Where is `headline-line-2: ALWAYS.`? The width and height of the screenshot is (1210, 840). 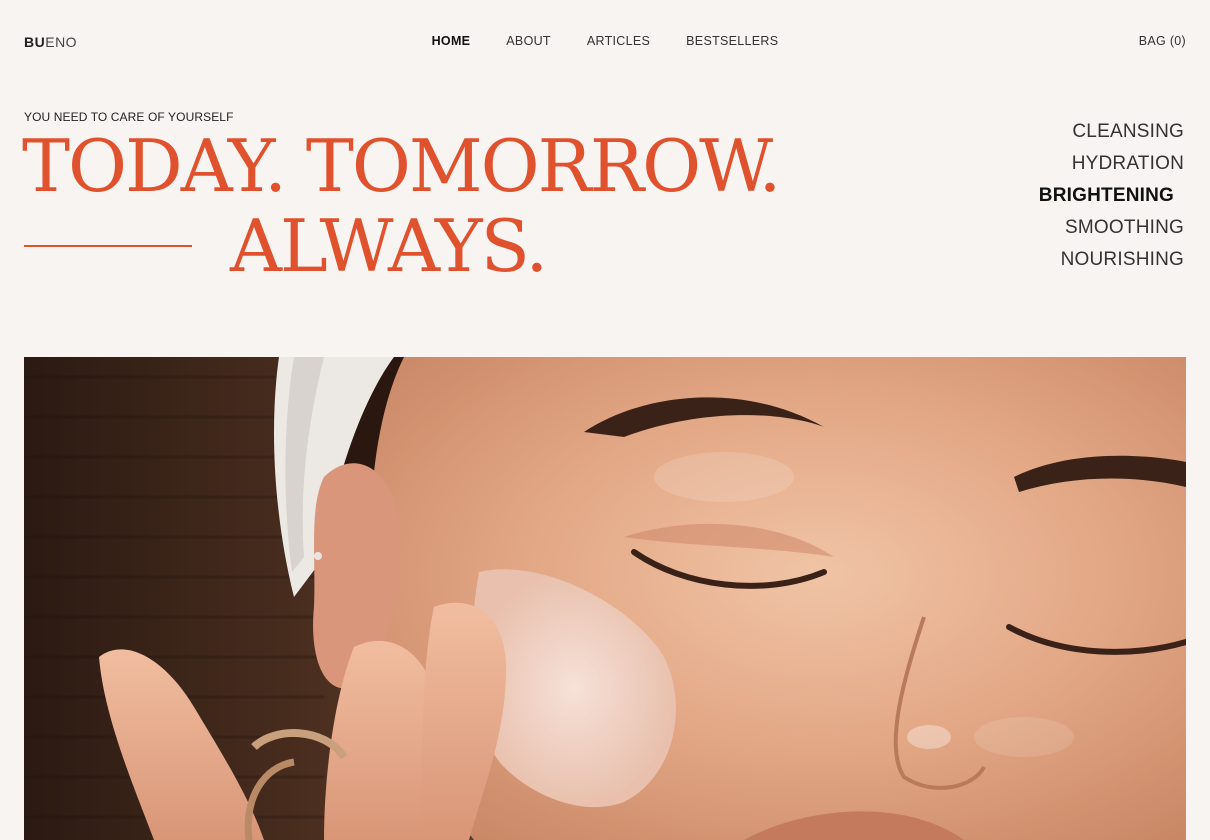
headline-line-2: ALWAYS. is located at coordinates (389, 246).